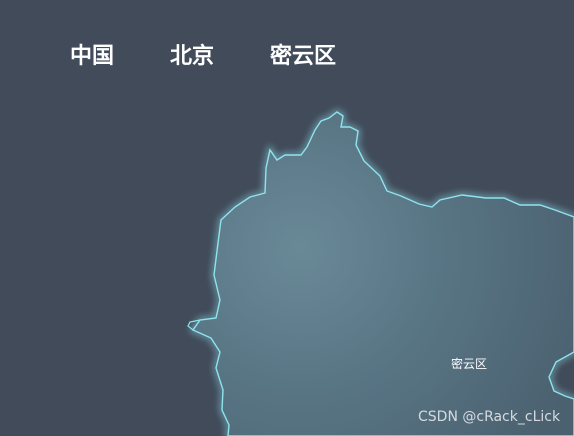 Image resolution: width=574 pixels, height=436 pixels. I want to click on breadcrumb-item-beijing: 北京, so click(192, 57).